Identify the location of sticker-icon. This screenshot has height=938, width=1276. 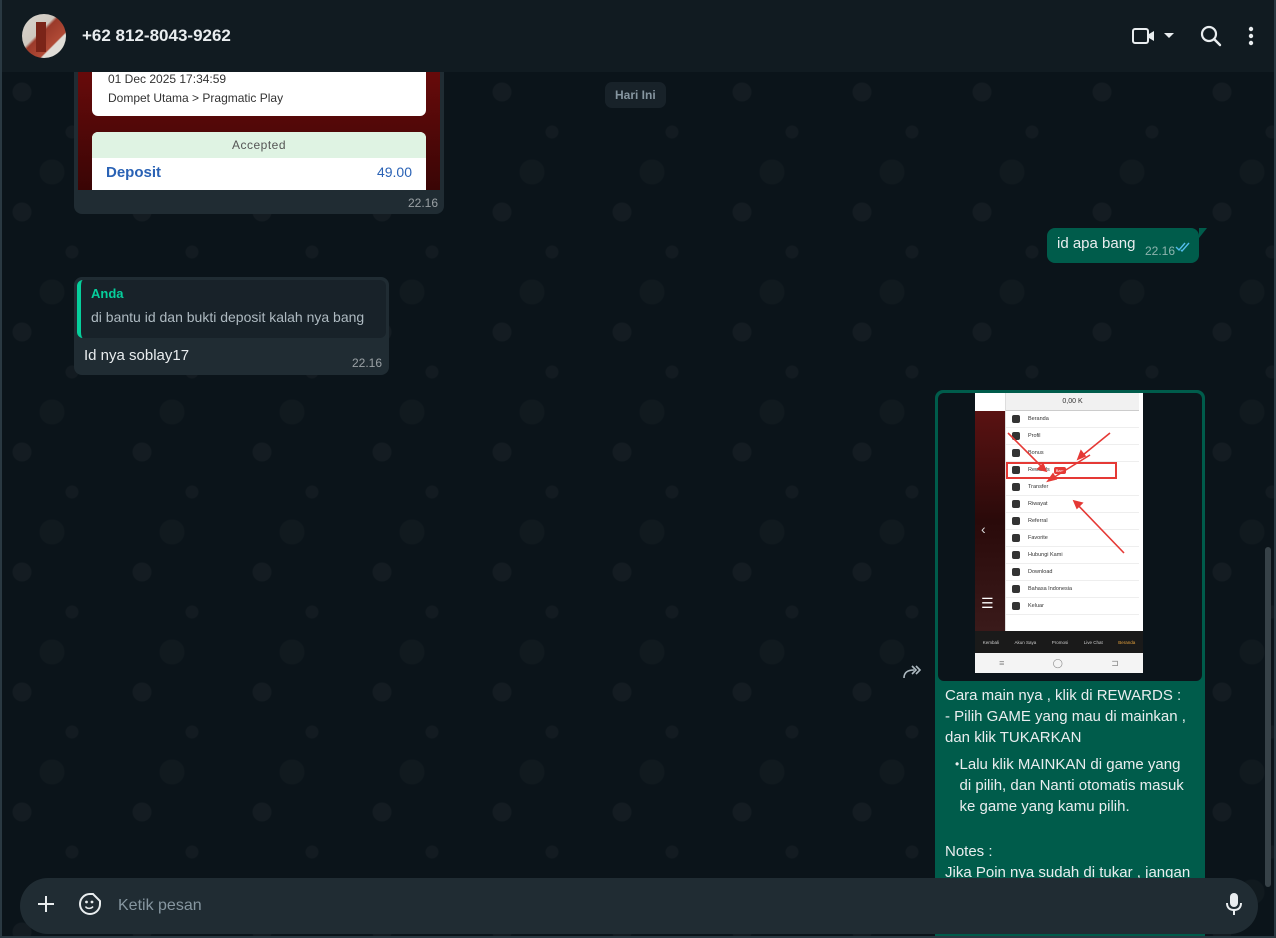
(90, 906).